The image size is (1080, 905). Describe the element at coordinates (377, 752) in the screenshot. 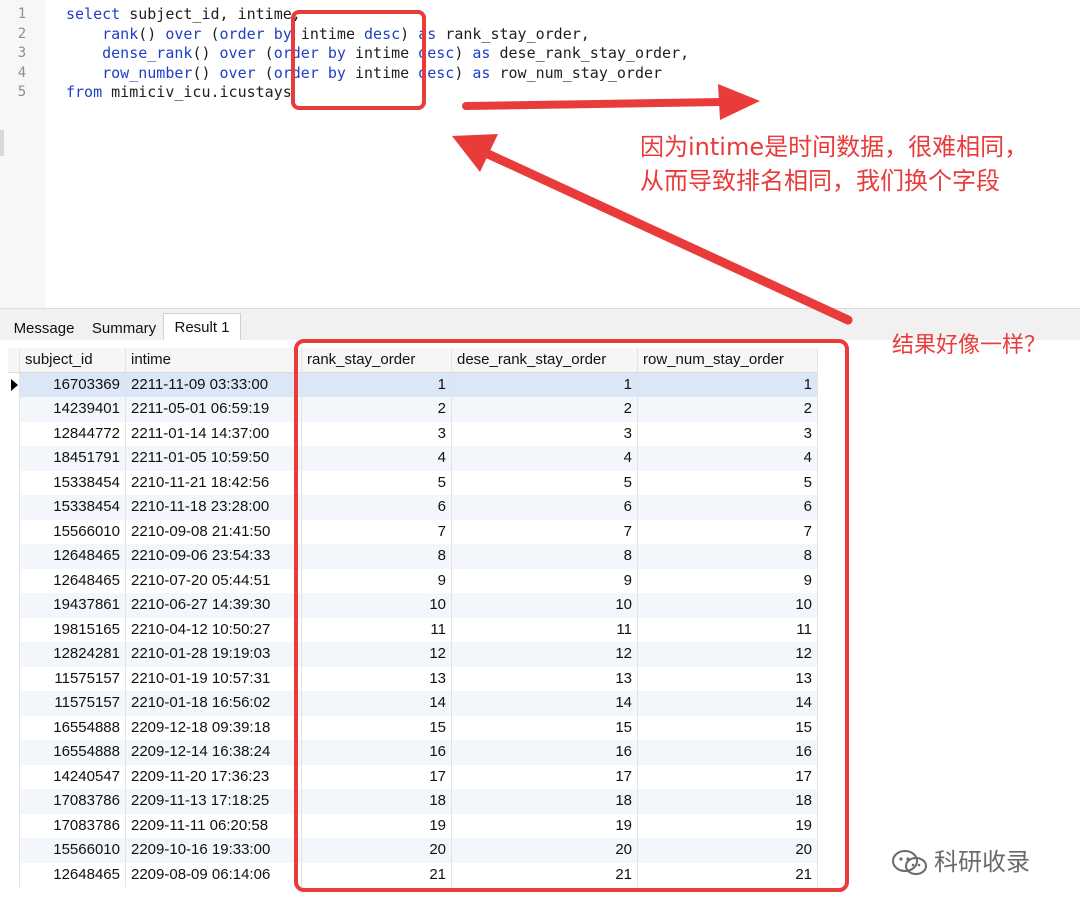

I see `cell-rank-stay-order: 16` at that location.